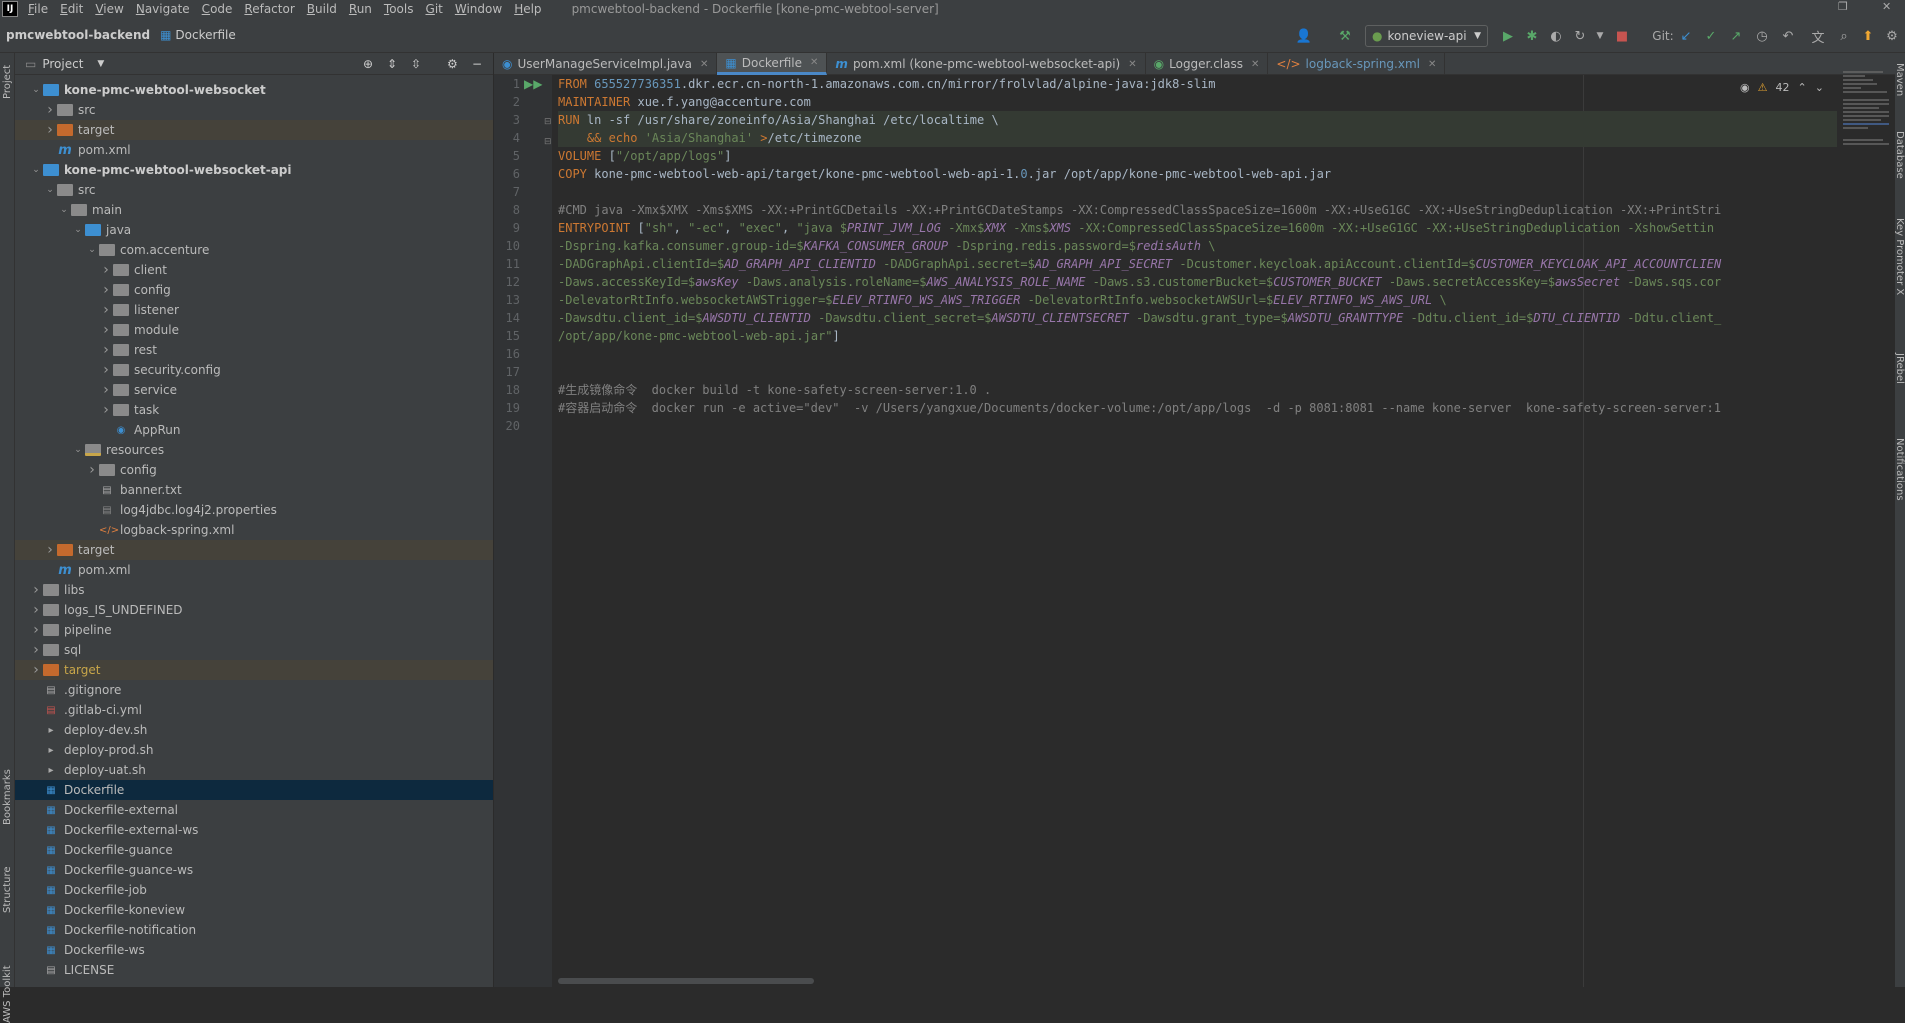 The image size is (1905, 1023). I want to click on close-window-icon: ✕, so click(1886, 6).